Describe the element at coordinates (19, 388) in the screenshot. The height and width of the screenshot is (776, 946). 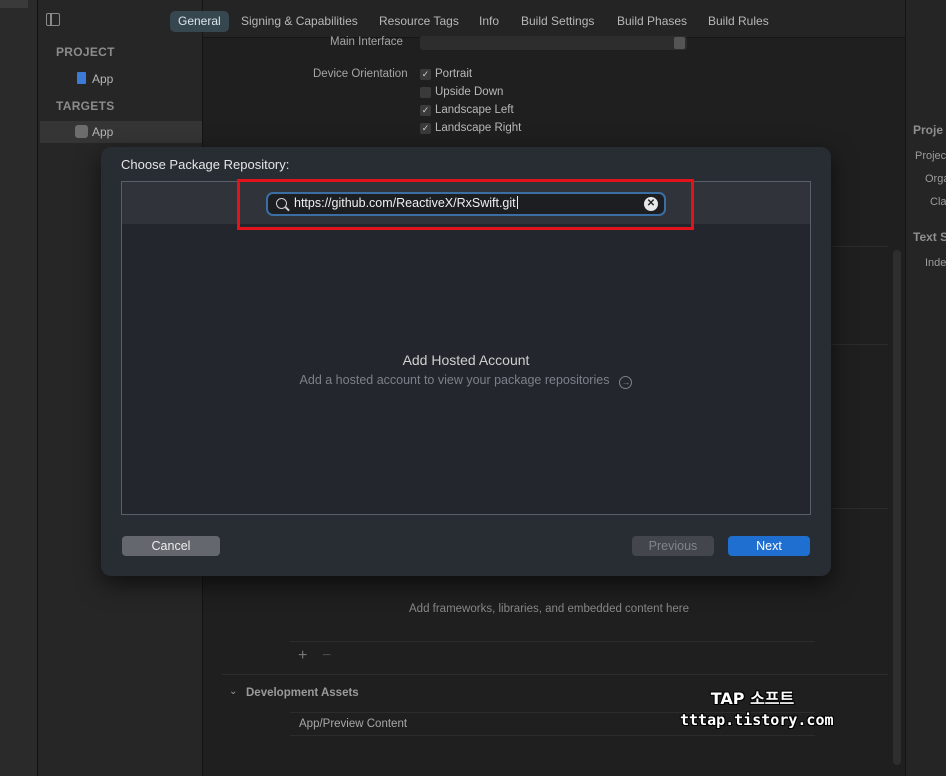
I see `window-left-edge` at that location.